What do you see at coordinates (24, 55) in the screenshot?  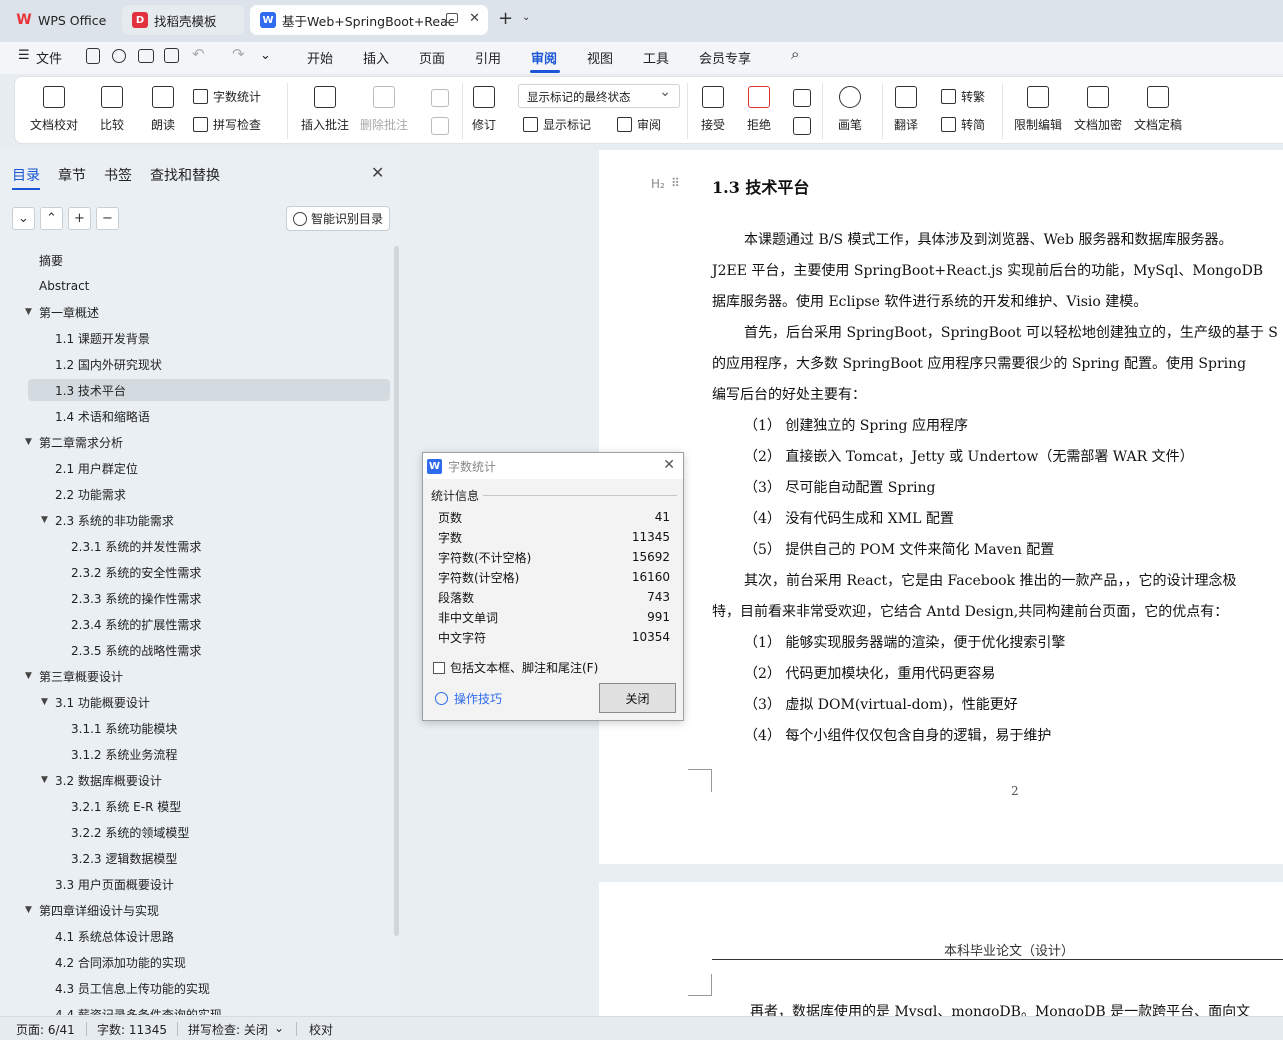 I see `hamburger-icon: ☰` at bounding box center [24, 55].